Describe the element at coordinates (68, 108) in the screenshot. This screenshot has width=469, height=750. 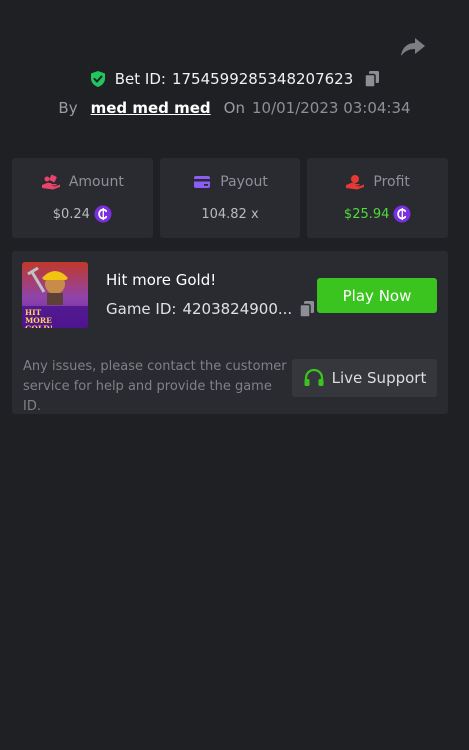
I see `by-label: By` at that location.